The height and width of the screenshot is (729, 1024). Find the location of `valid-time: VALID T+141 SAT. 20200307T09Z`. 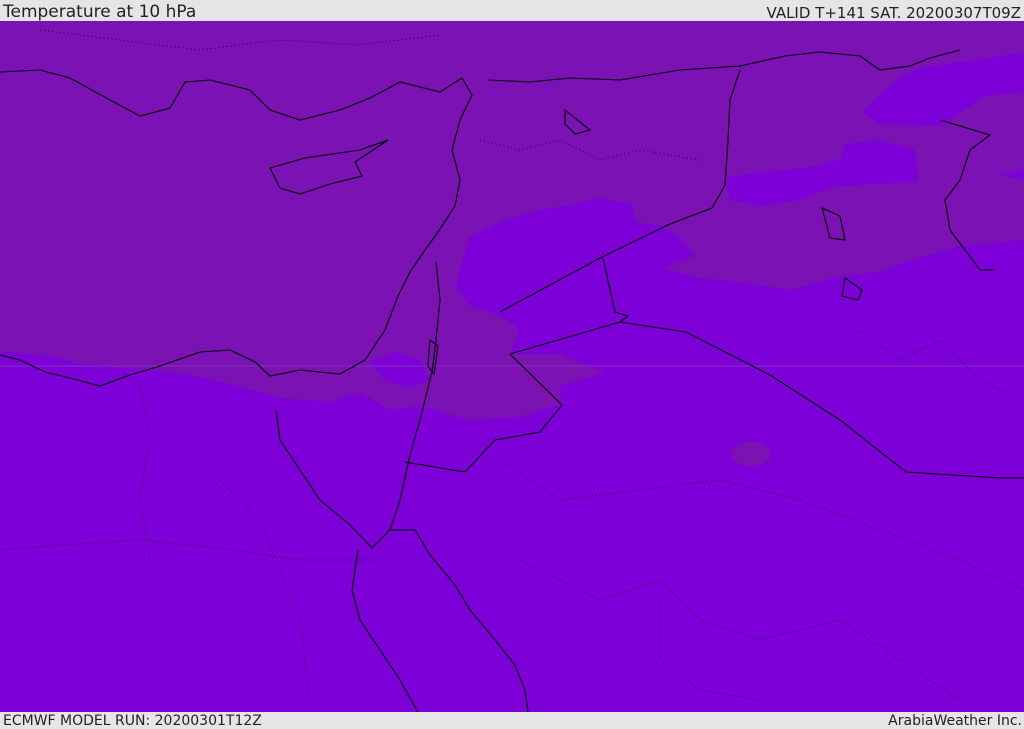

valid-time: VALID T+141 SAT. 20200307T09Z is located at coordinates (893, 13).